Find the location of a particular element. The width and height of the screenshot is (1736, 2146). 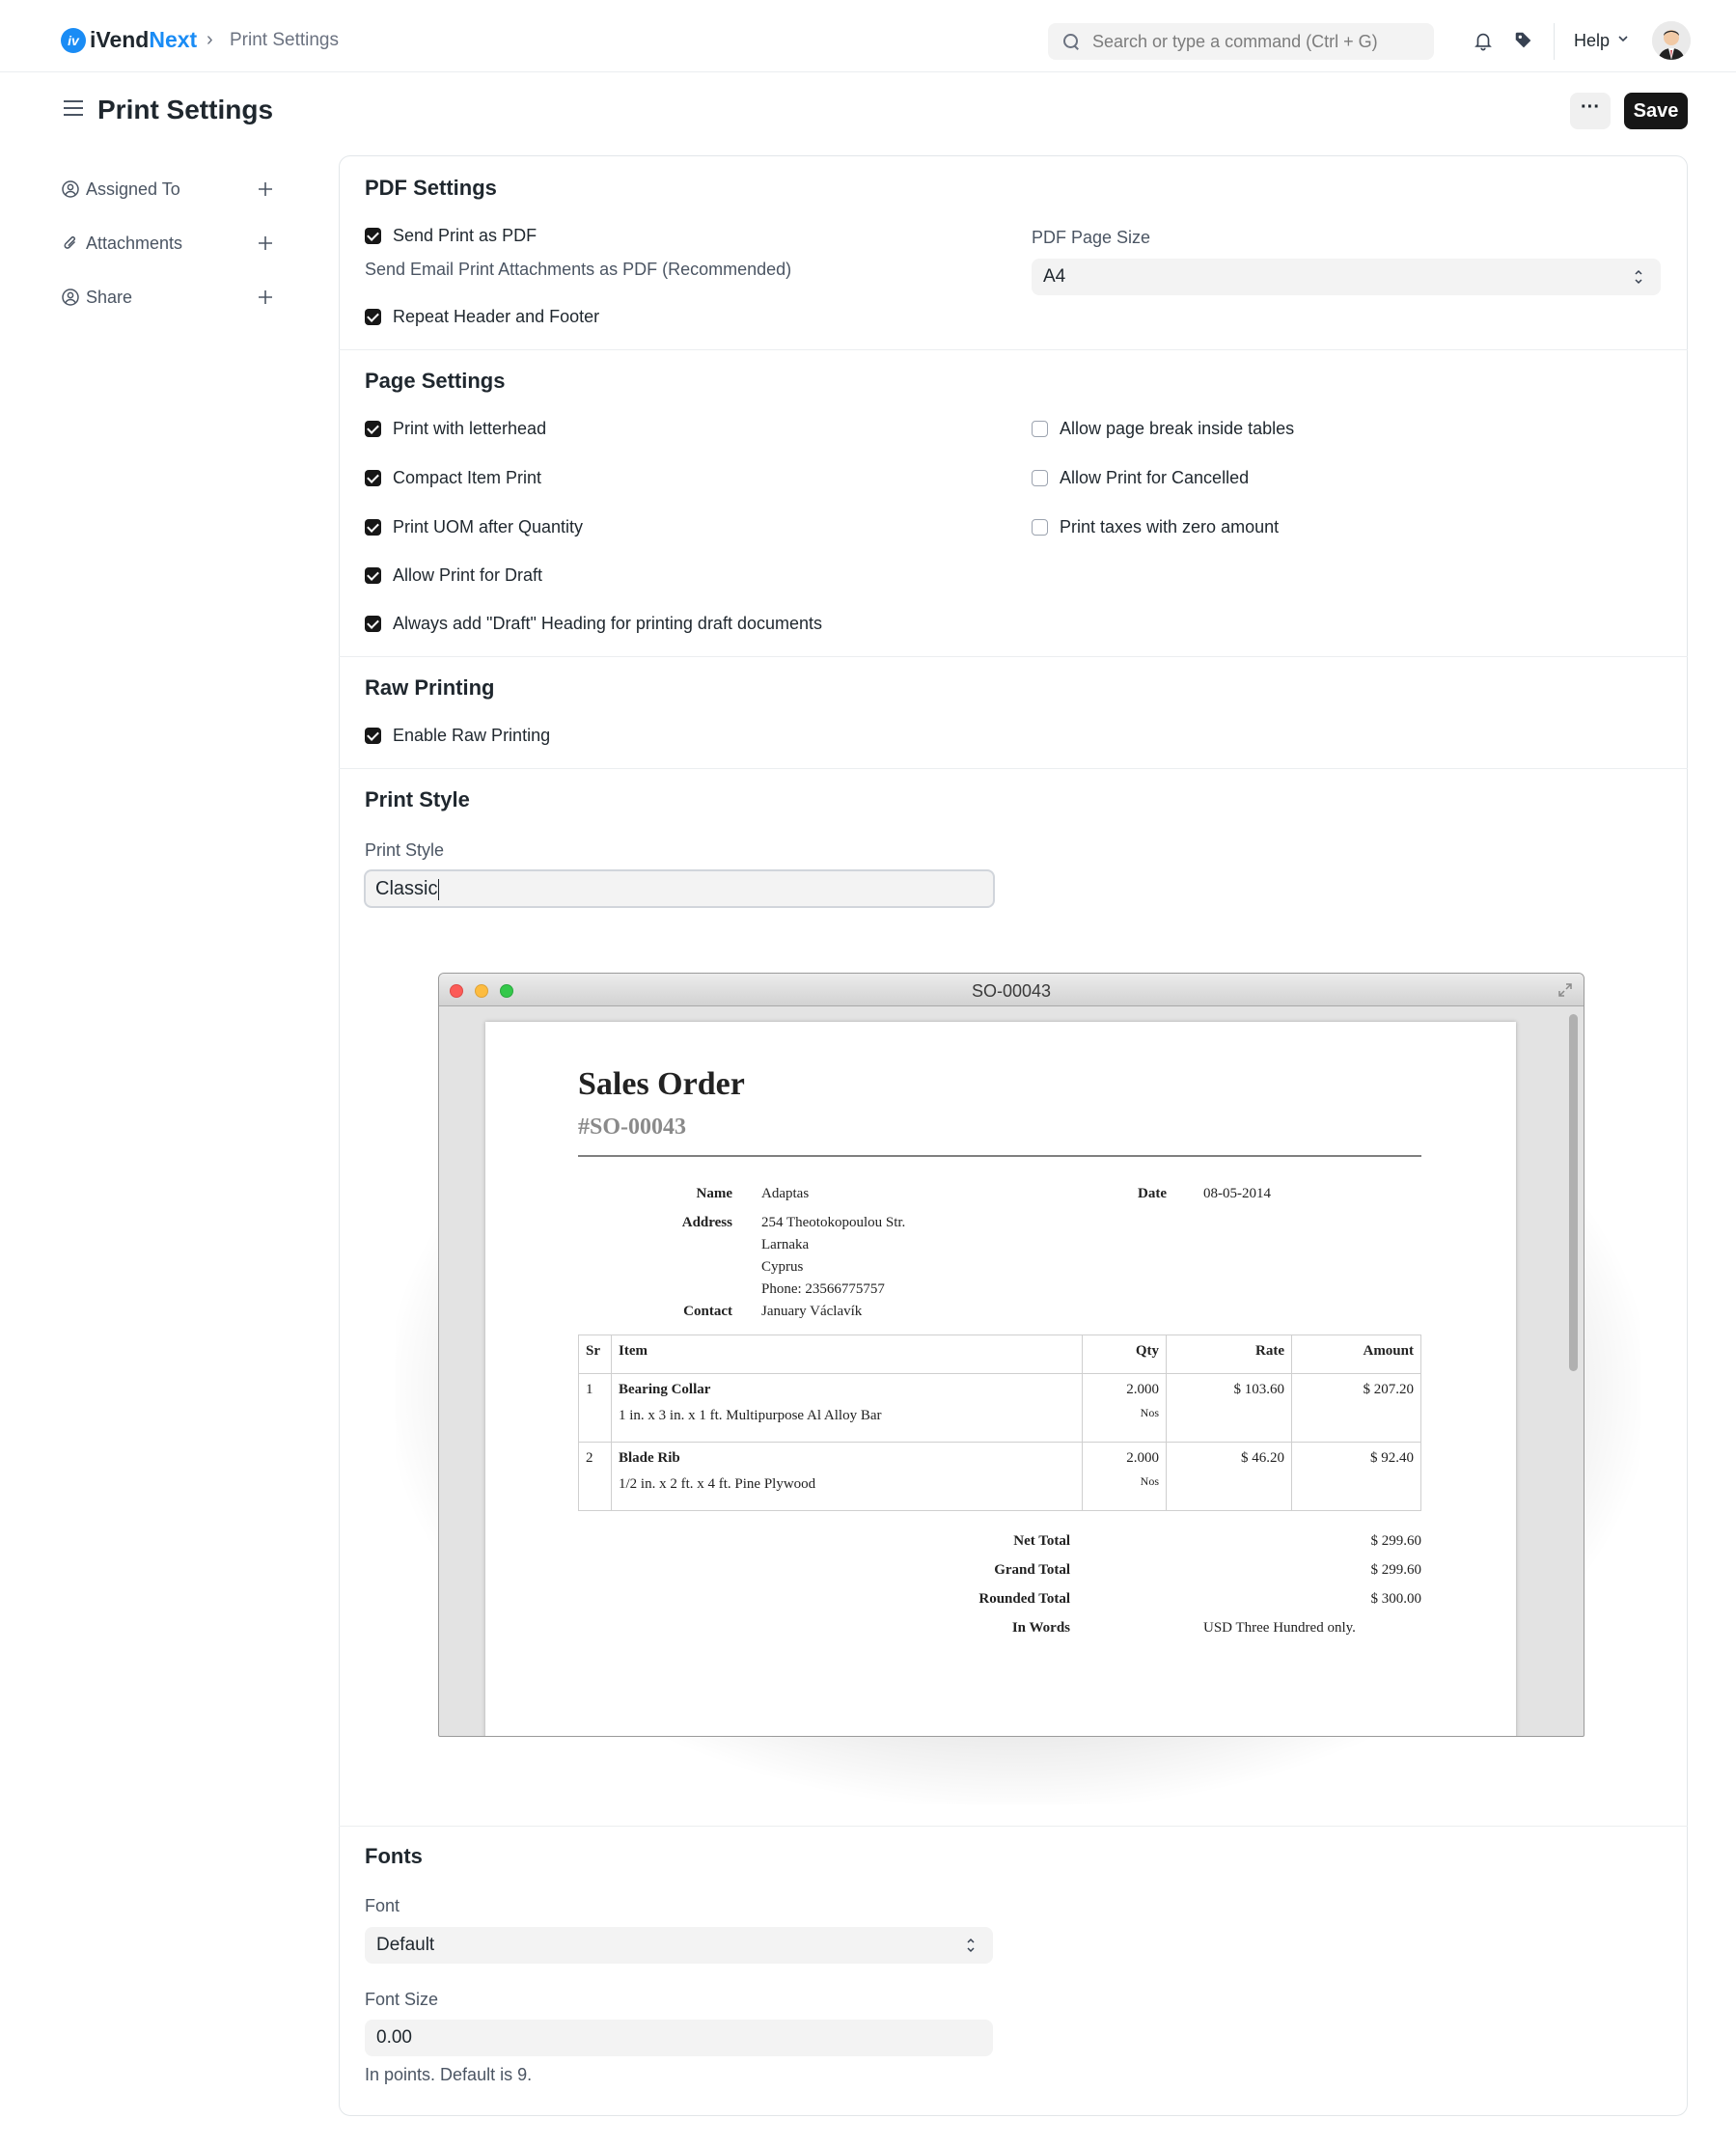

rounded-total-label: Rounded Total is located at coordinates (1024, 1599).